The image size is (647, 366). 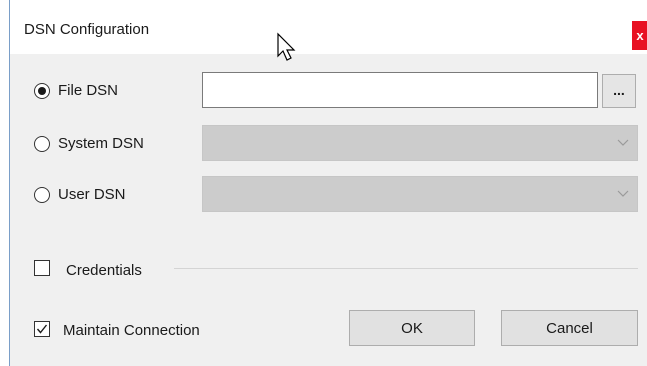 I want to click on radio-user-dsn-button, so click(x=42, y=194).